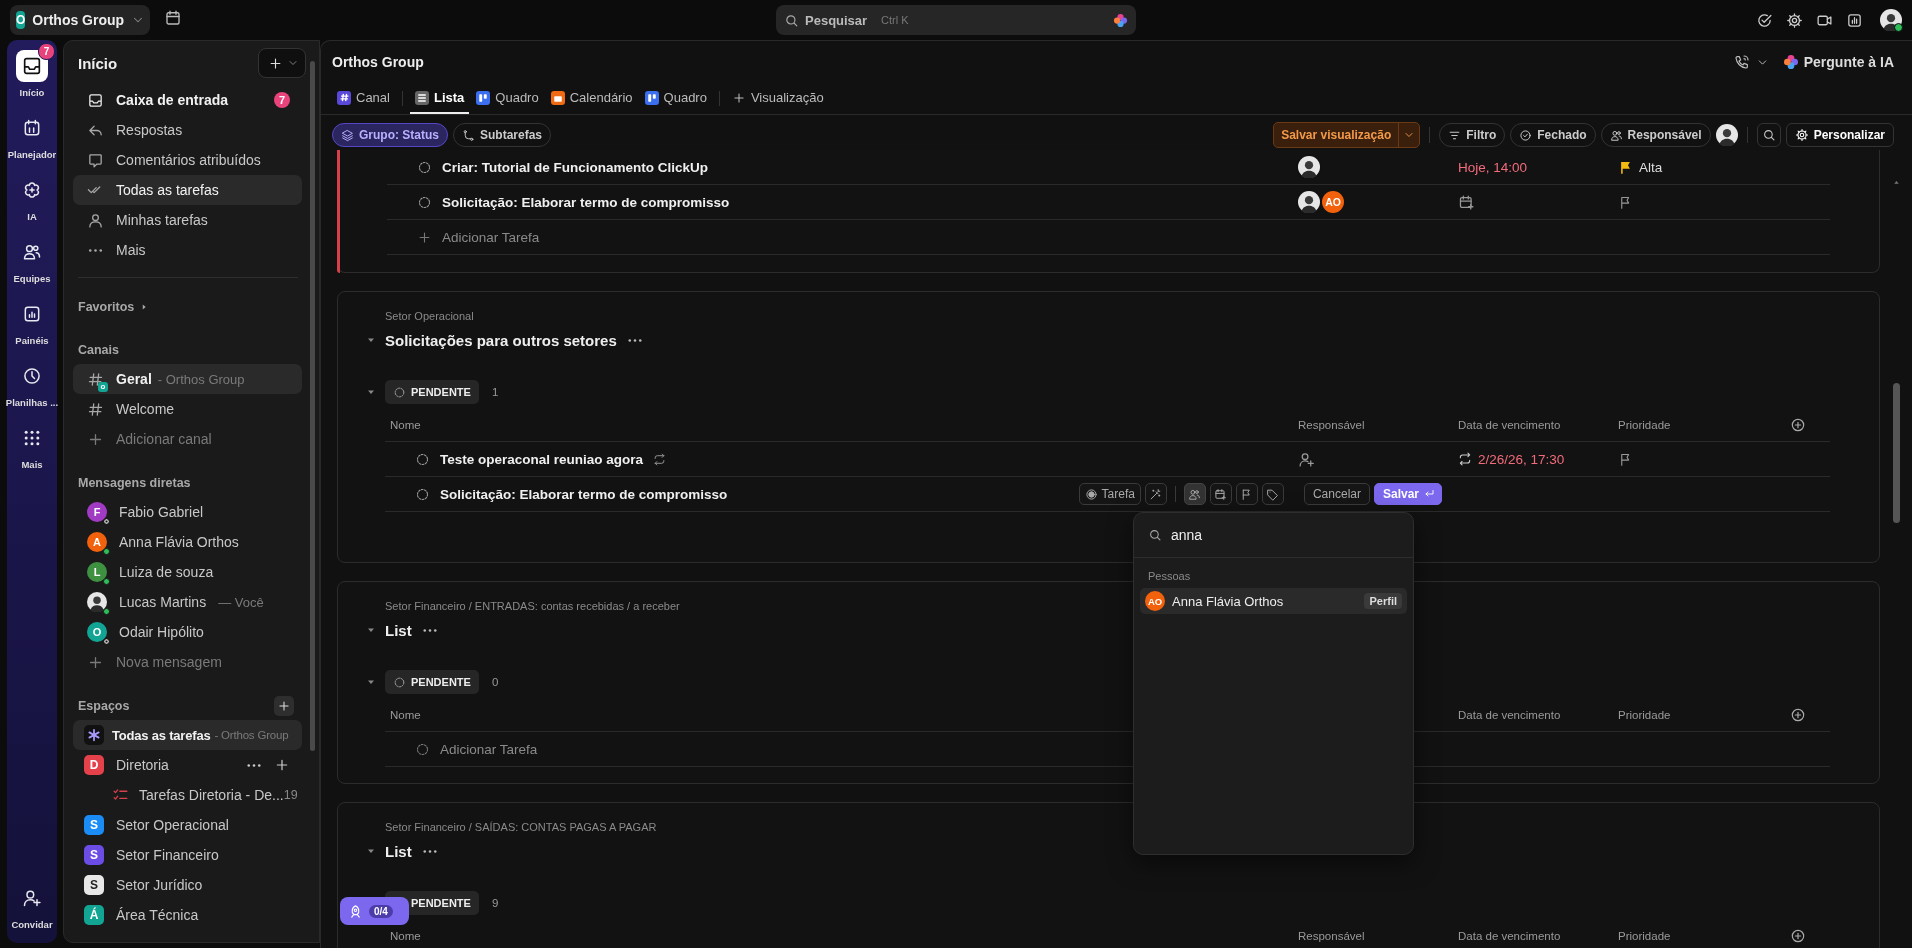 This screenshot has width=1912, height=948. What do you see at coordinates (97, 572) in the screenshot?
I see `avatar: L` at bounding box center [97, 572].